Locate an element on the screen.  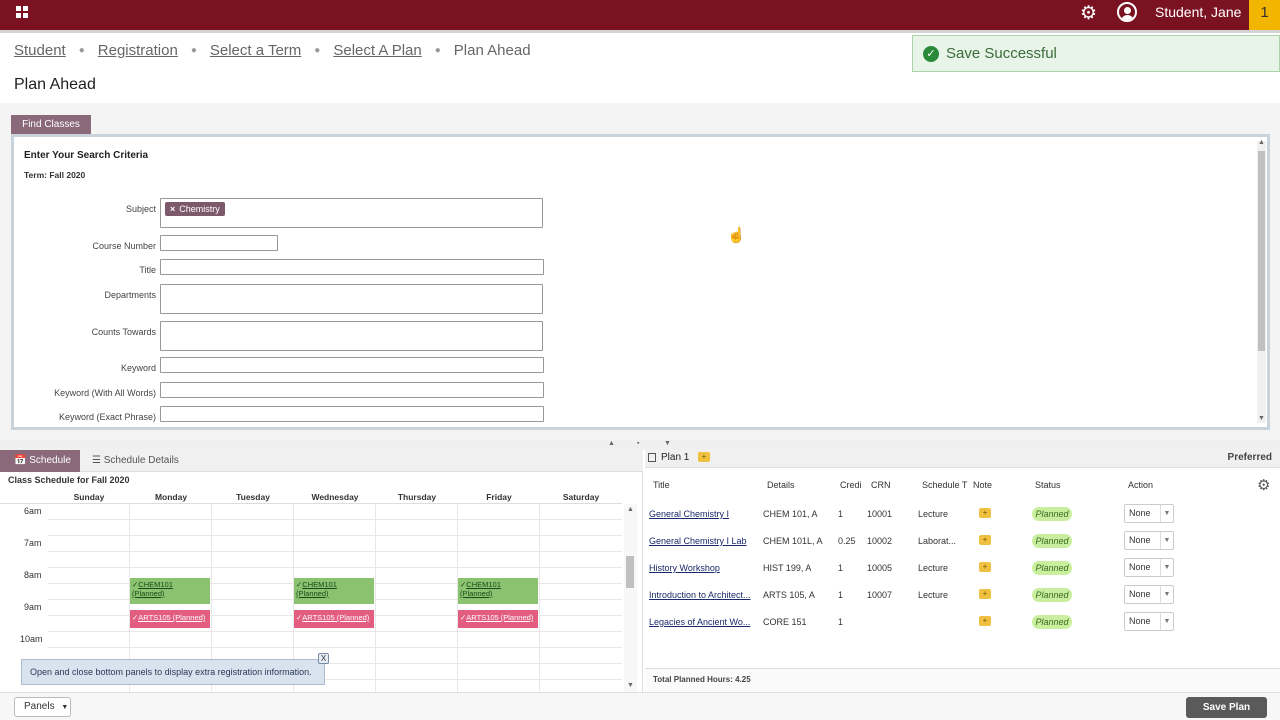
col-credits: Credi is located at coordinates (851, 485).